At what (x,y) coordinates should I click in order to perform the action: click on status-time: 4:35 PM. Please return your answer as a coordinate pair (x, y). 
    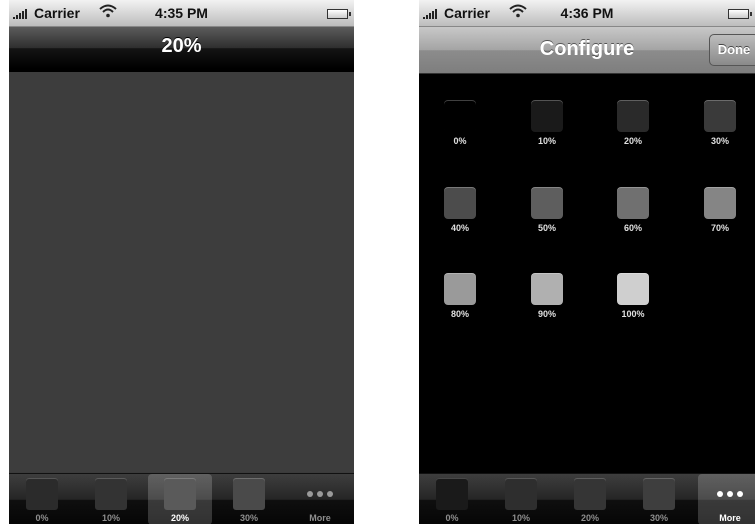
    Looking at the image, I should click on (181, 13).